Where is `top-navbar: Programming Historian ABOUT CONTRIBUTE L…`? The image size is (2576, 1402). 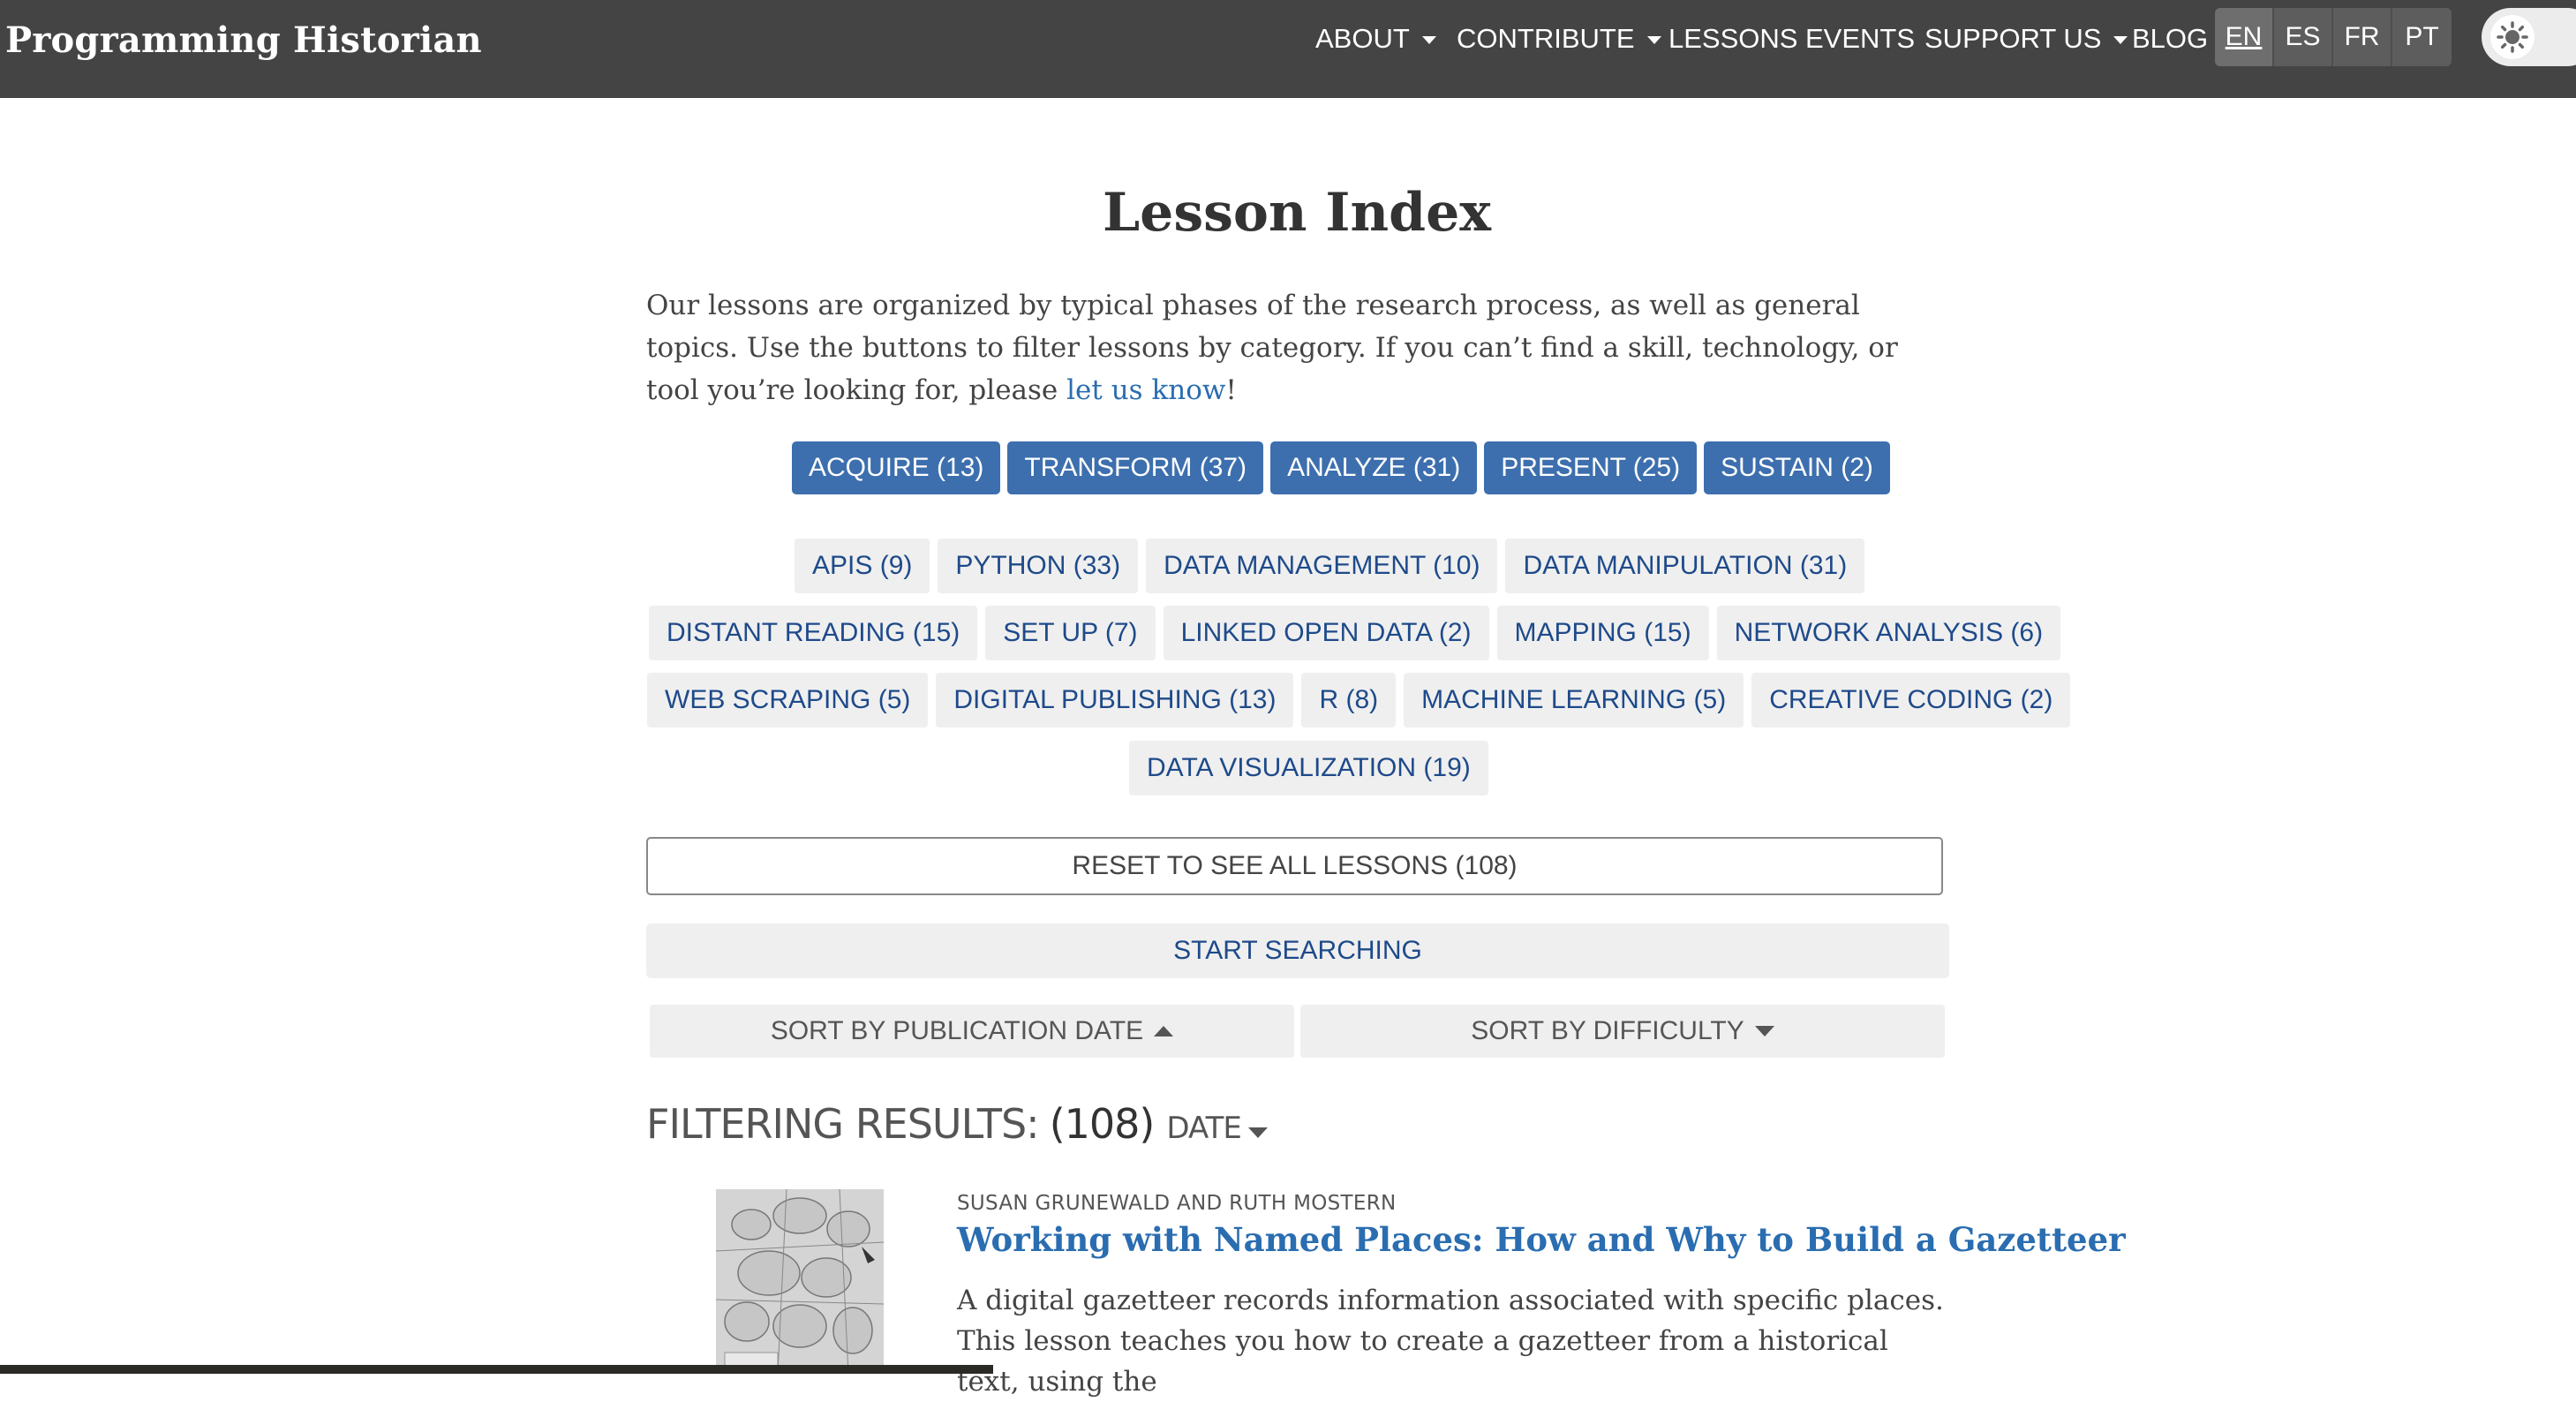 top-navbar: Programming Historian ABOUT CONTRIBUTE L… is located at coordinates (1288, 49).